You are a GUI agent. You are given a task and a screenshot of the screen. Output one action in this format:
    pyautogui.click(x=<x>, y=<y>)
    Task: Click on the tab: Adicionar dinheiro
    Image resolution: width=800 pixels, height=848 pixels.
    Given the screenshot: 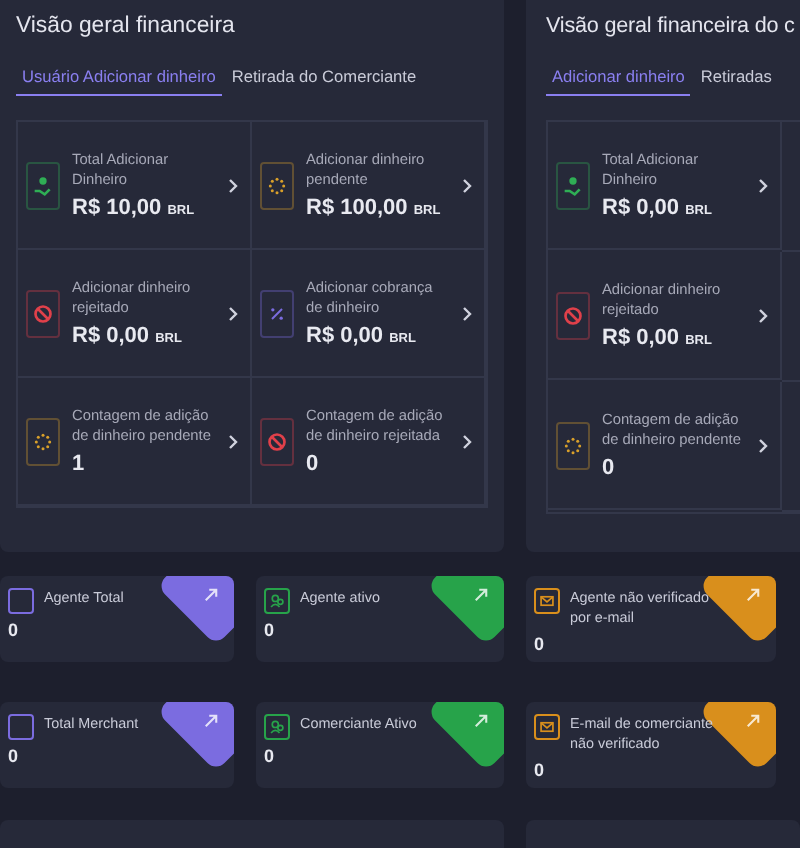 What is the action you would take?
    pyautogui.click(x=618, y=76)
    